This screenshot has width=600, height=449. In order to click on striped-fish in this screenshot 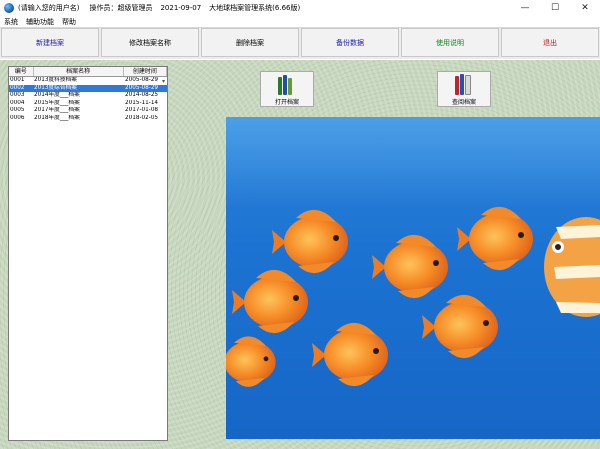, I will do `click(572, 267)`.